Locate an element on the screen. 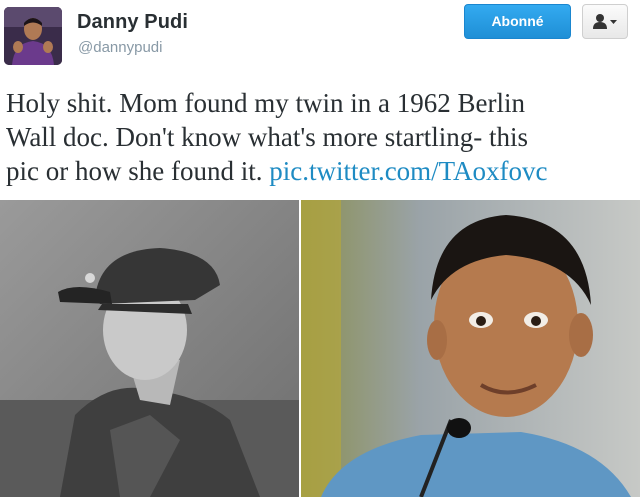  tweet-header: Danny Pudi @dannypudi Abonné is located at coordinates (320, 37).